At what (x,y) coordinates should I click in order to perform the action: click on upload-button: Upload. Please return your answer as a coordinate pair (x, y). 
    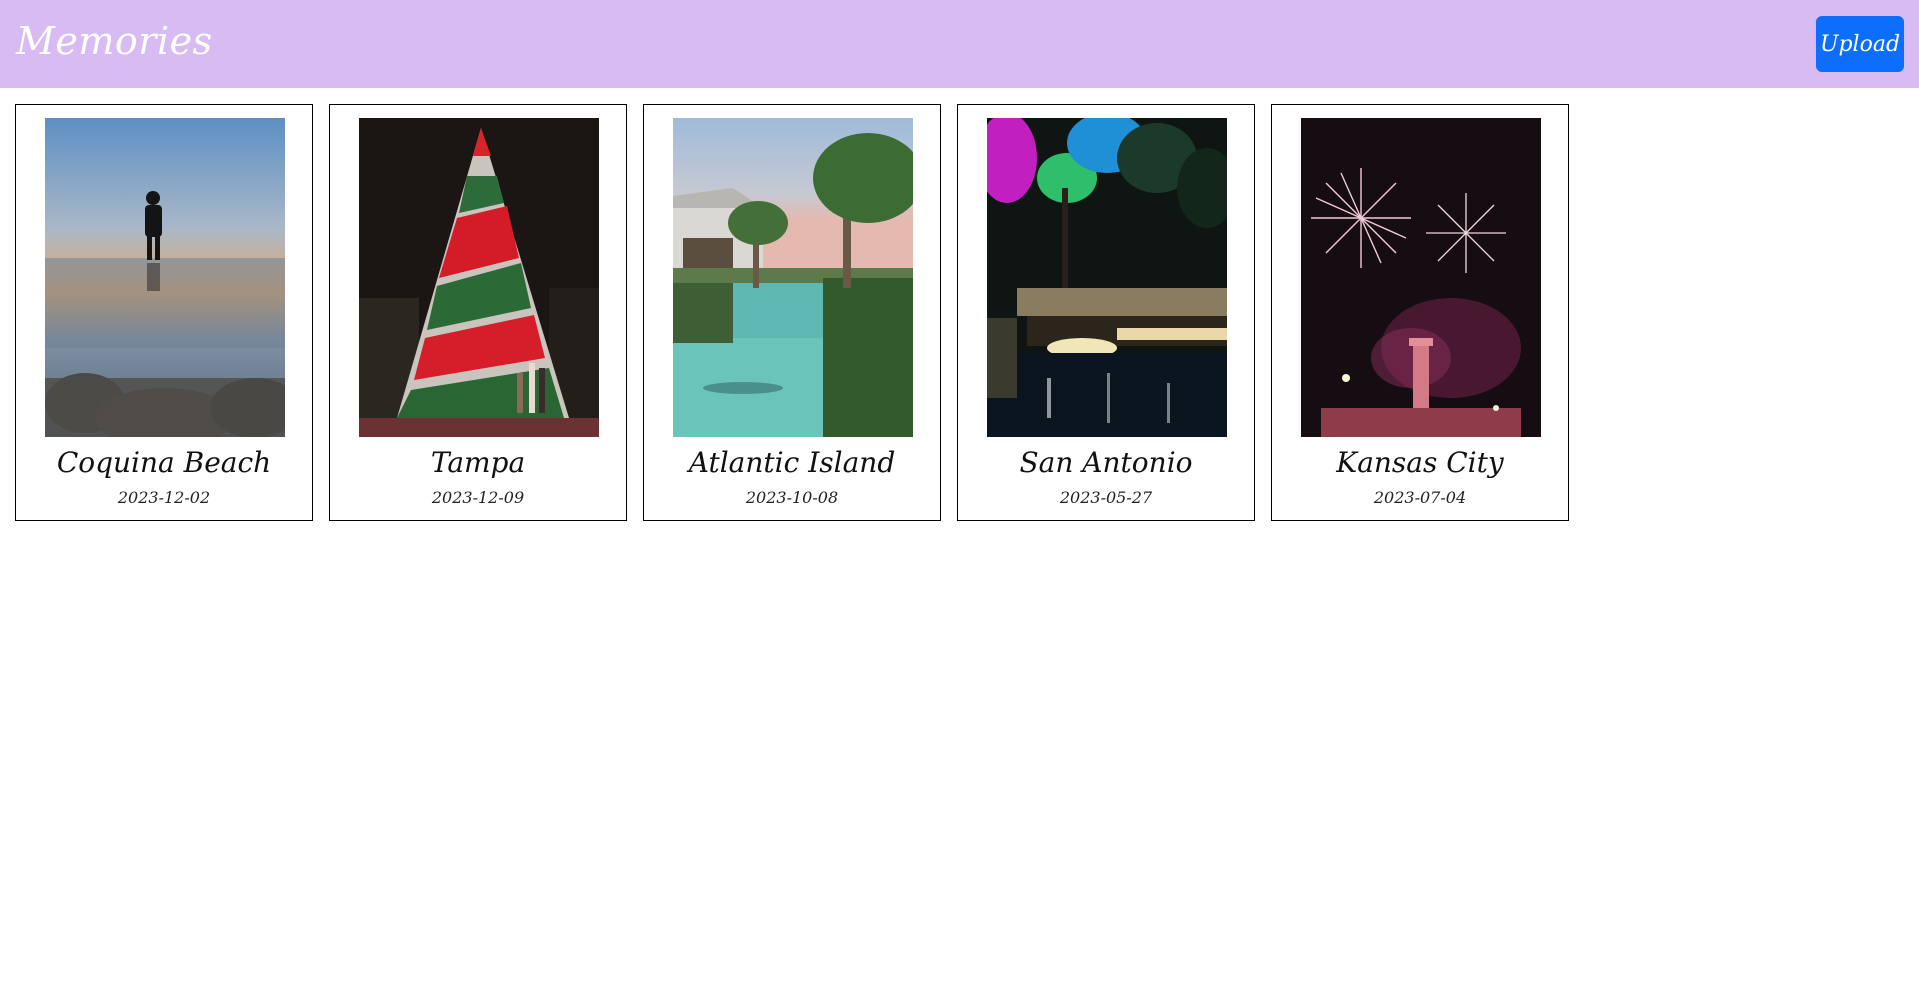
    Looking at the image, I should click on (1860, 44).